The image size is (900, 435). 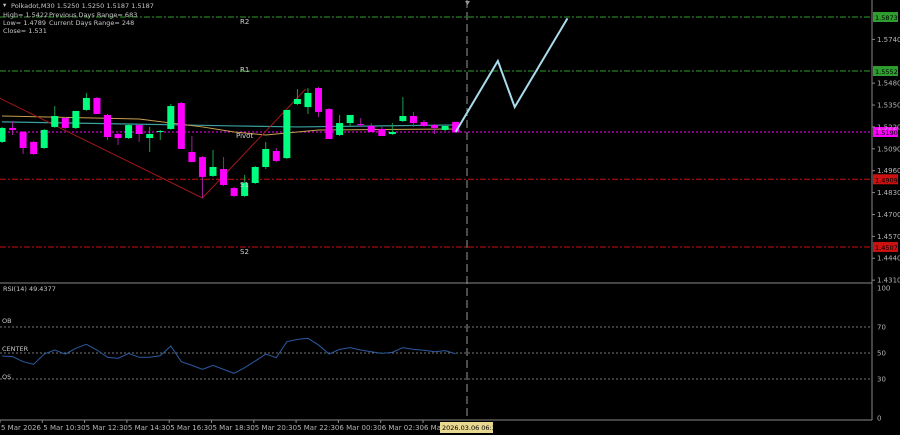 I want to click on time-tick-label: 6 Mar 02:30, so click(x=403, y=428).